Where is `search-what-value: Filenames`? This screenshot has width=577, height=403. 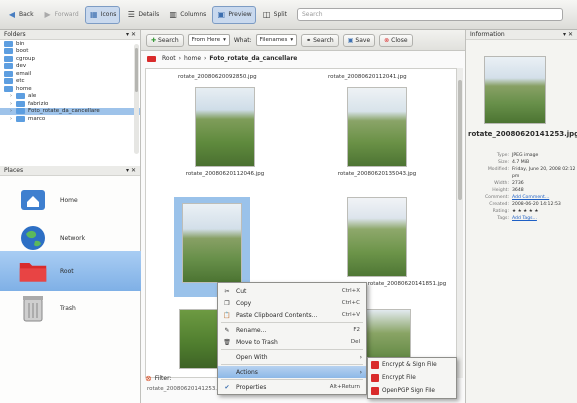 search-what-value: Filenames is located at coordinates (273, 40).